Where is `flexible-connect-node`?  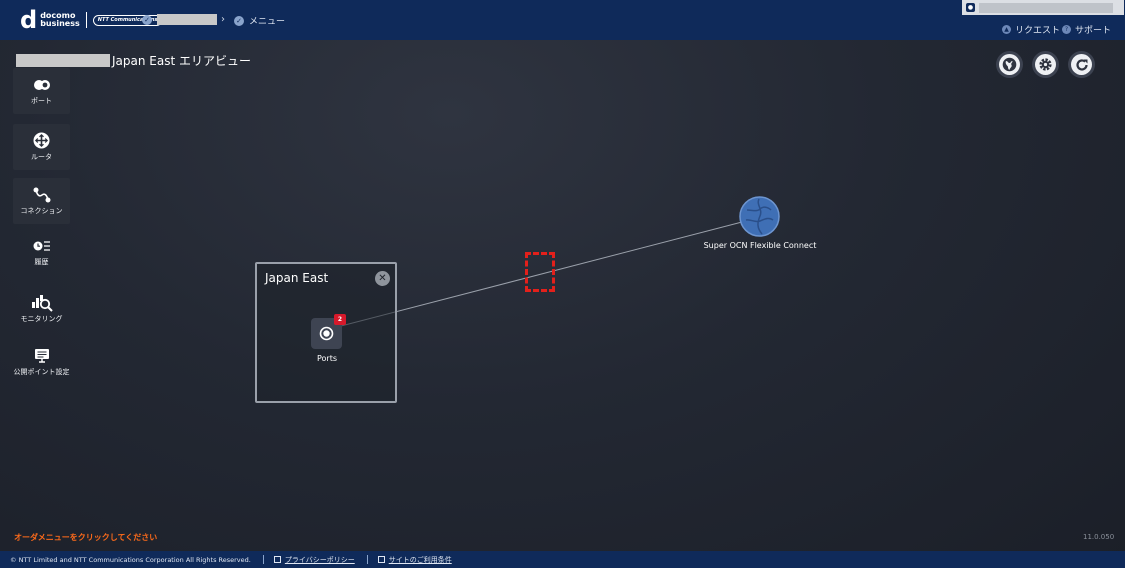
flexible-connect-node is located at coordinates (759, 216).